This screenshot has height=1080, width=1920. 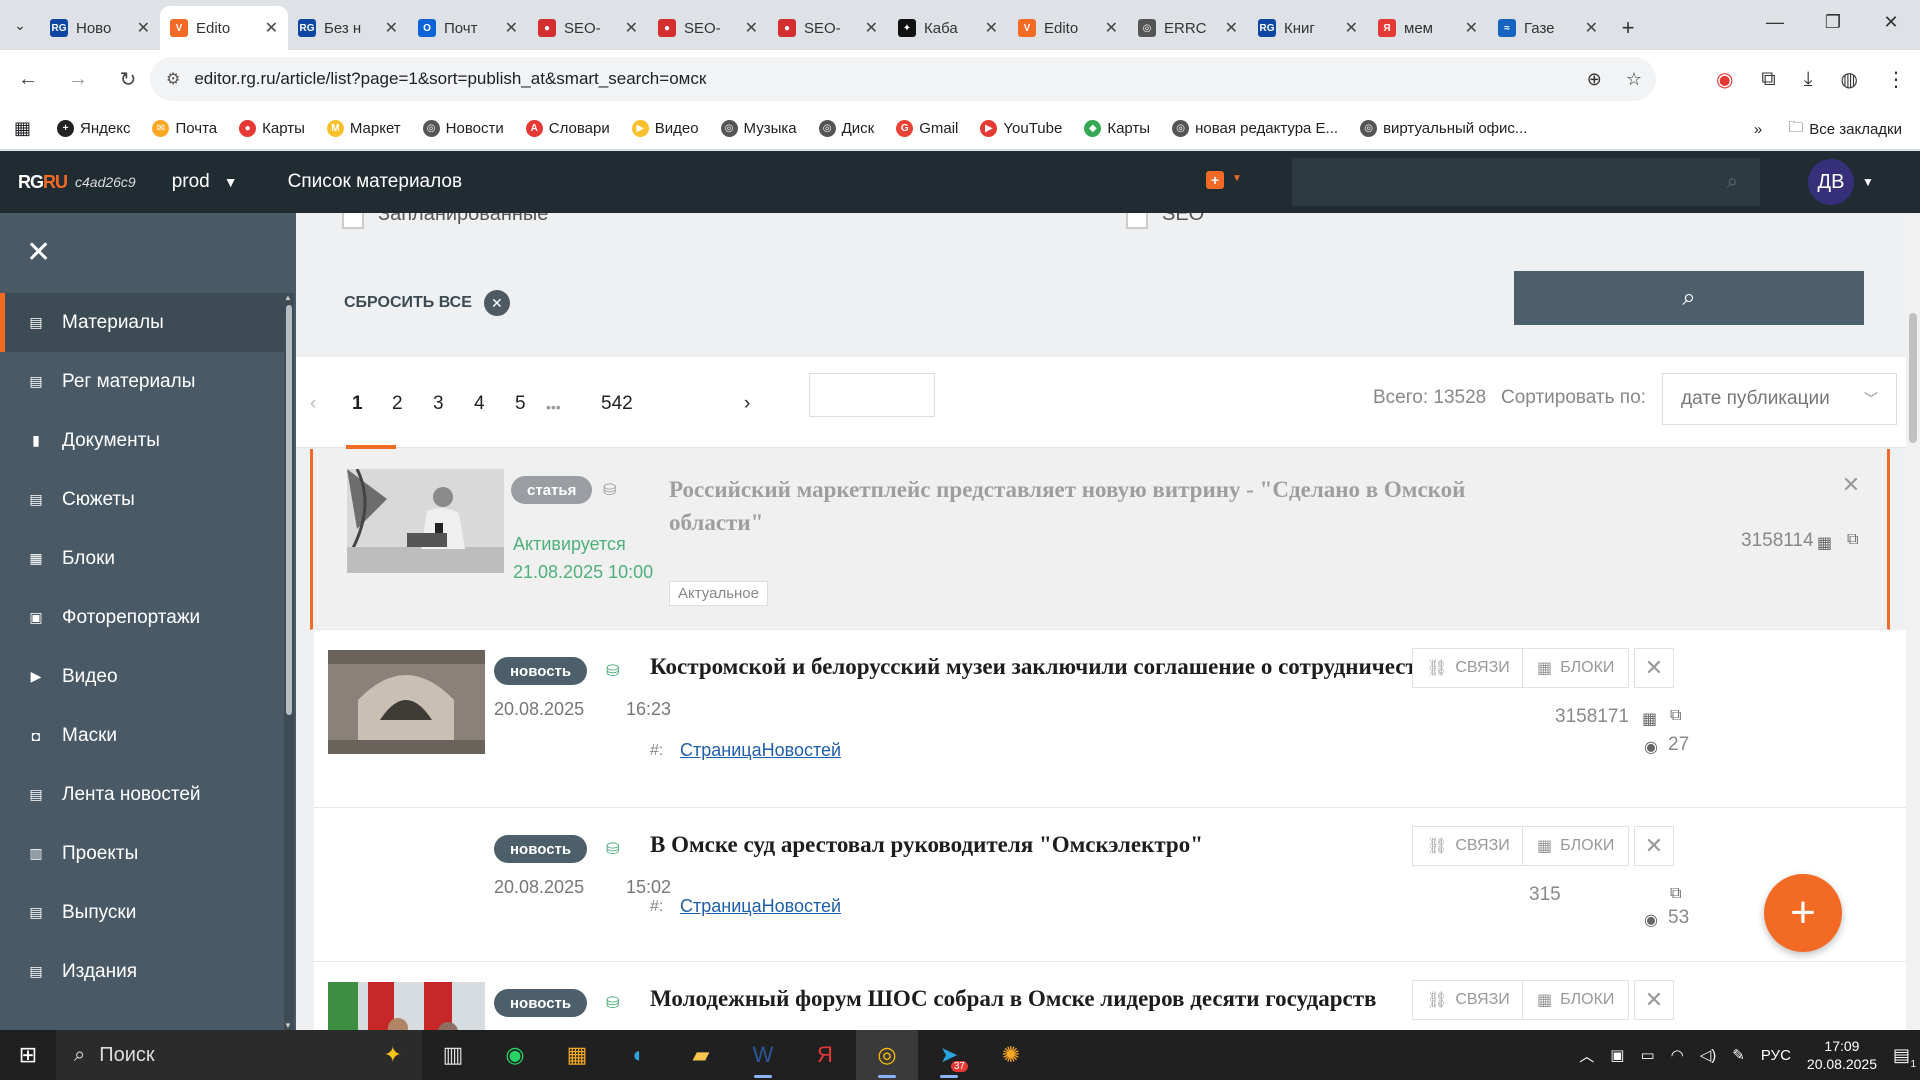 What do you see at coordinates (949, 1055) in the screenshot?
I see `telegram-icon: ➤ 37` at bounding box center [949, 1055].